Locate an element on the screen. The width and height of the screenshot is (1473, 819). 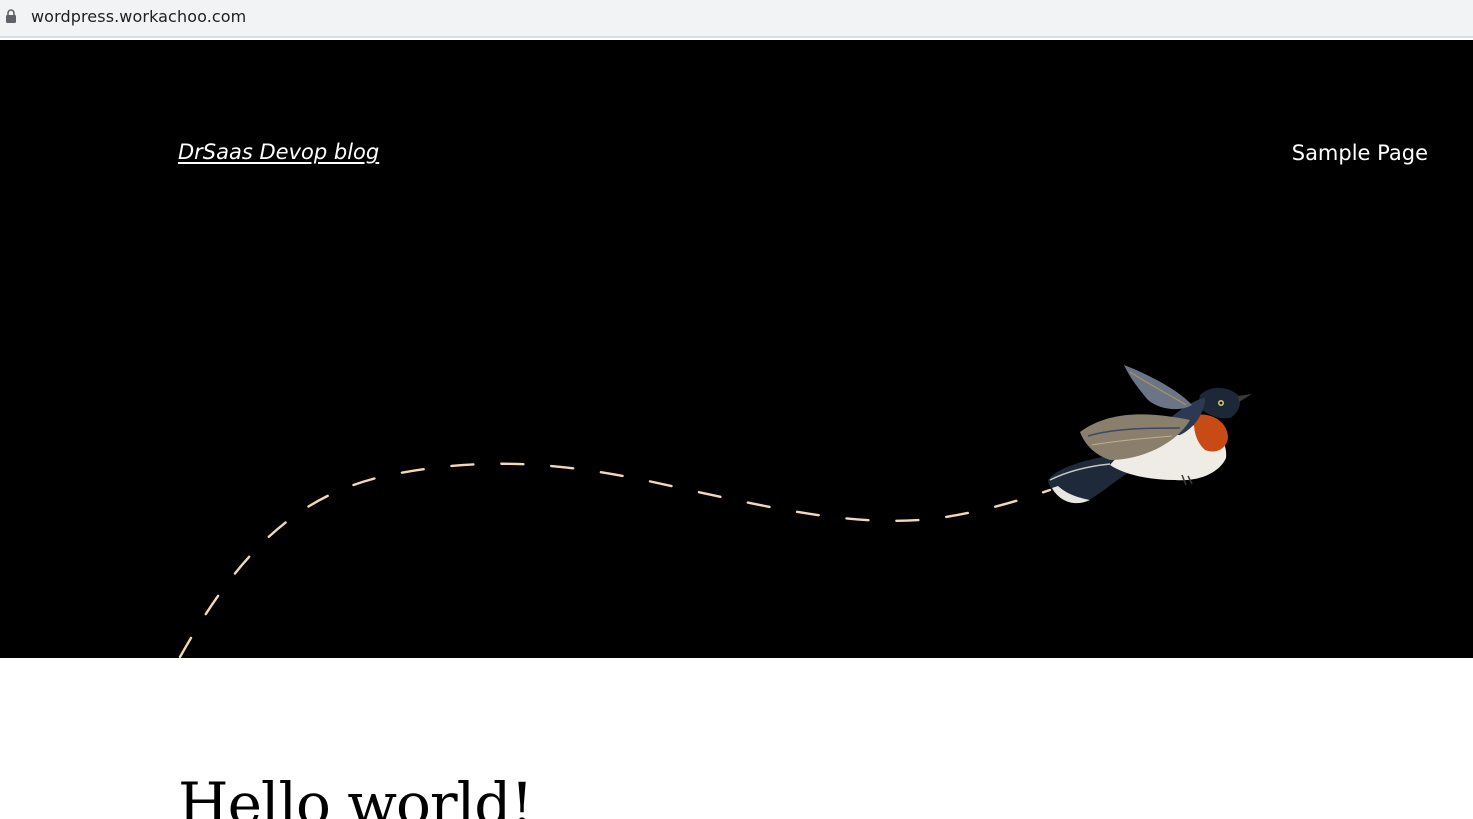
url-text: wordpress.workachoo.com is located at coordinates (138, 16).